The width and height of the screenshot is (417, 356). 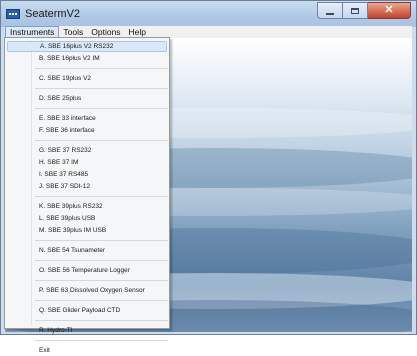 I want to click on window-title: SeatermV2, so click(x=53, y=14).